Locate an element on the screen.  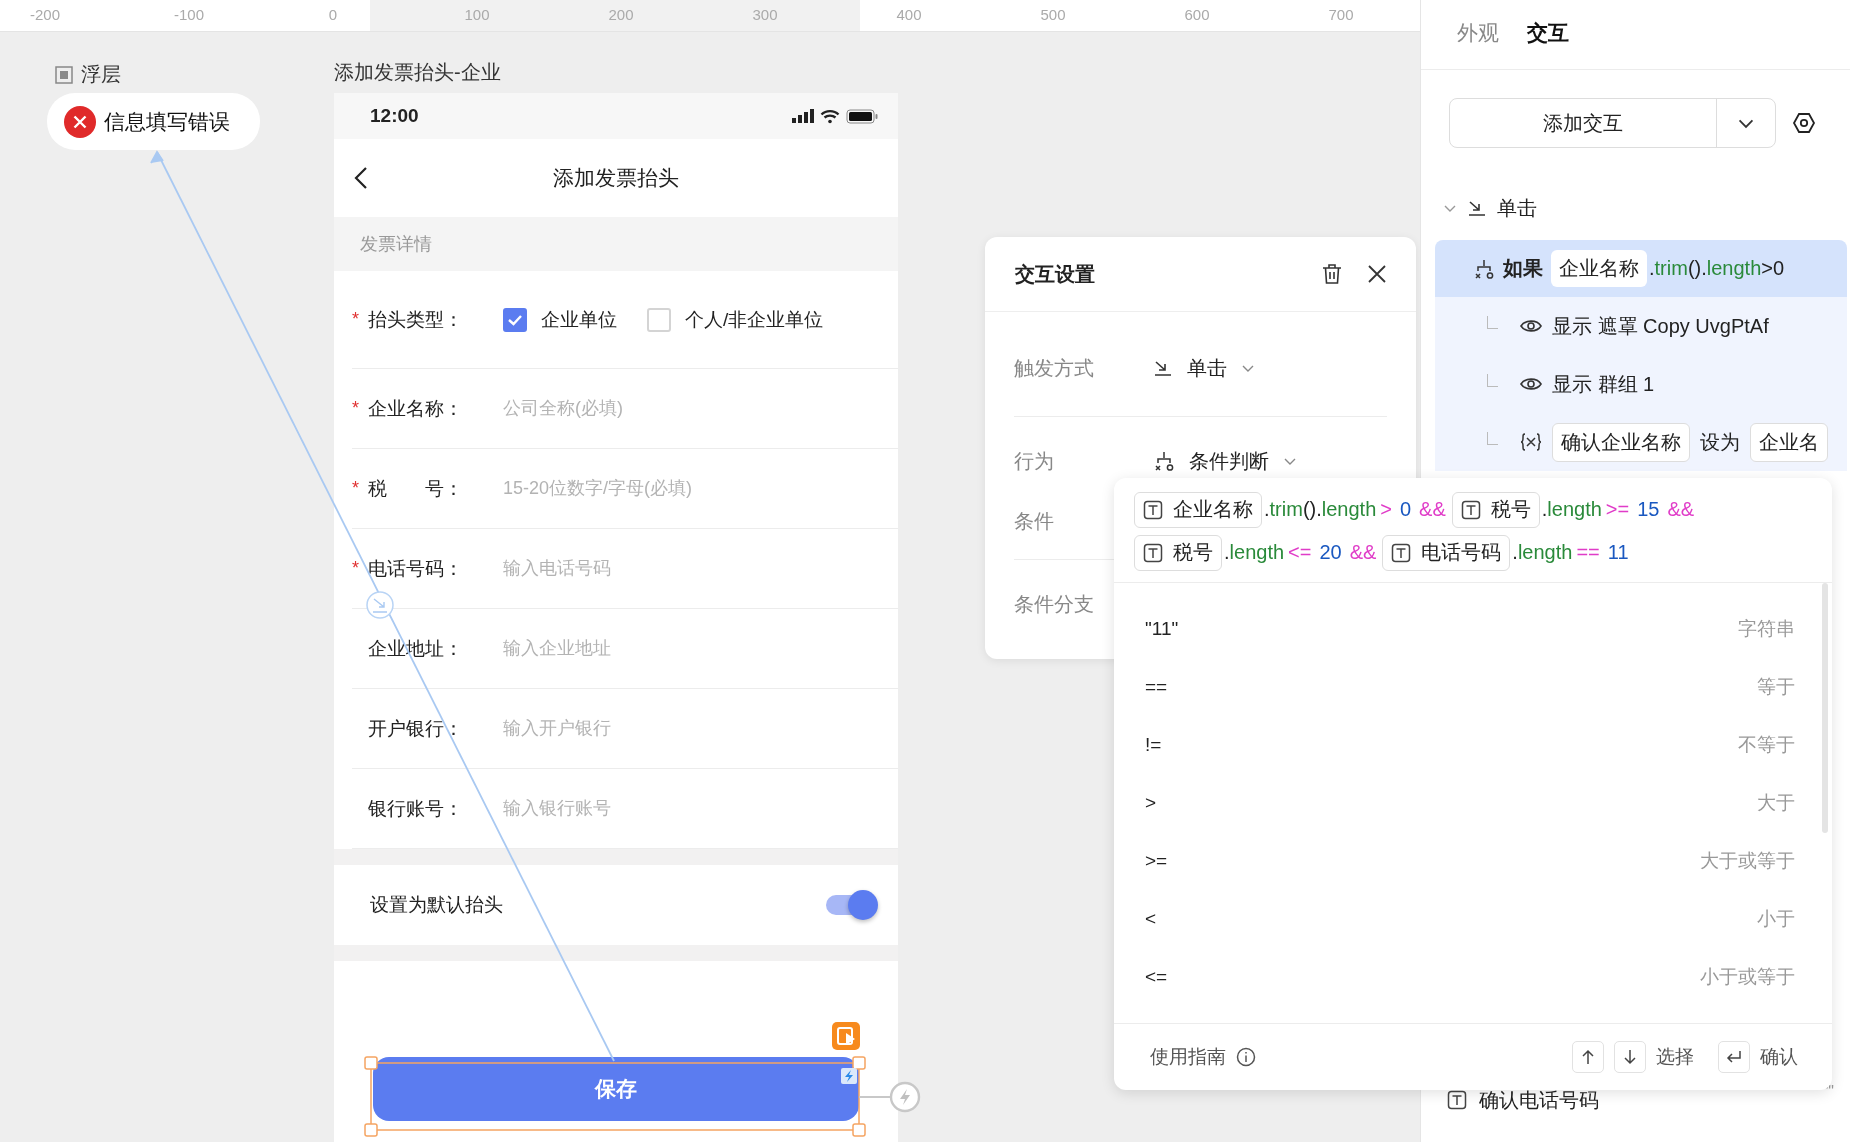
input-field: 15-20位数字/字母(必填) is located at coordinates (691, 488).